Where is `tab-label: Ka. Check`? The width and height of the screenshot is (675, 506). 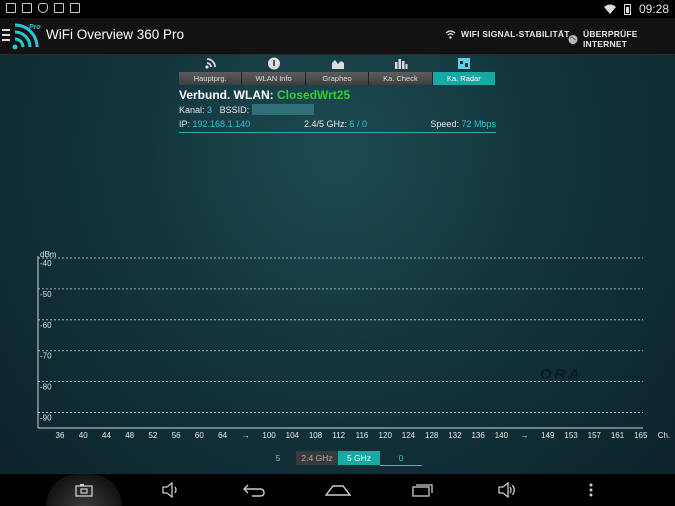 tab-label: Ka. Check is located at coordinates (401, 78).